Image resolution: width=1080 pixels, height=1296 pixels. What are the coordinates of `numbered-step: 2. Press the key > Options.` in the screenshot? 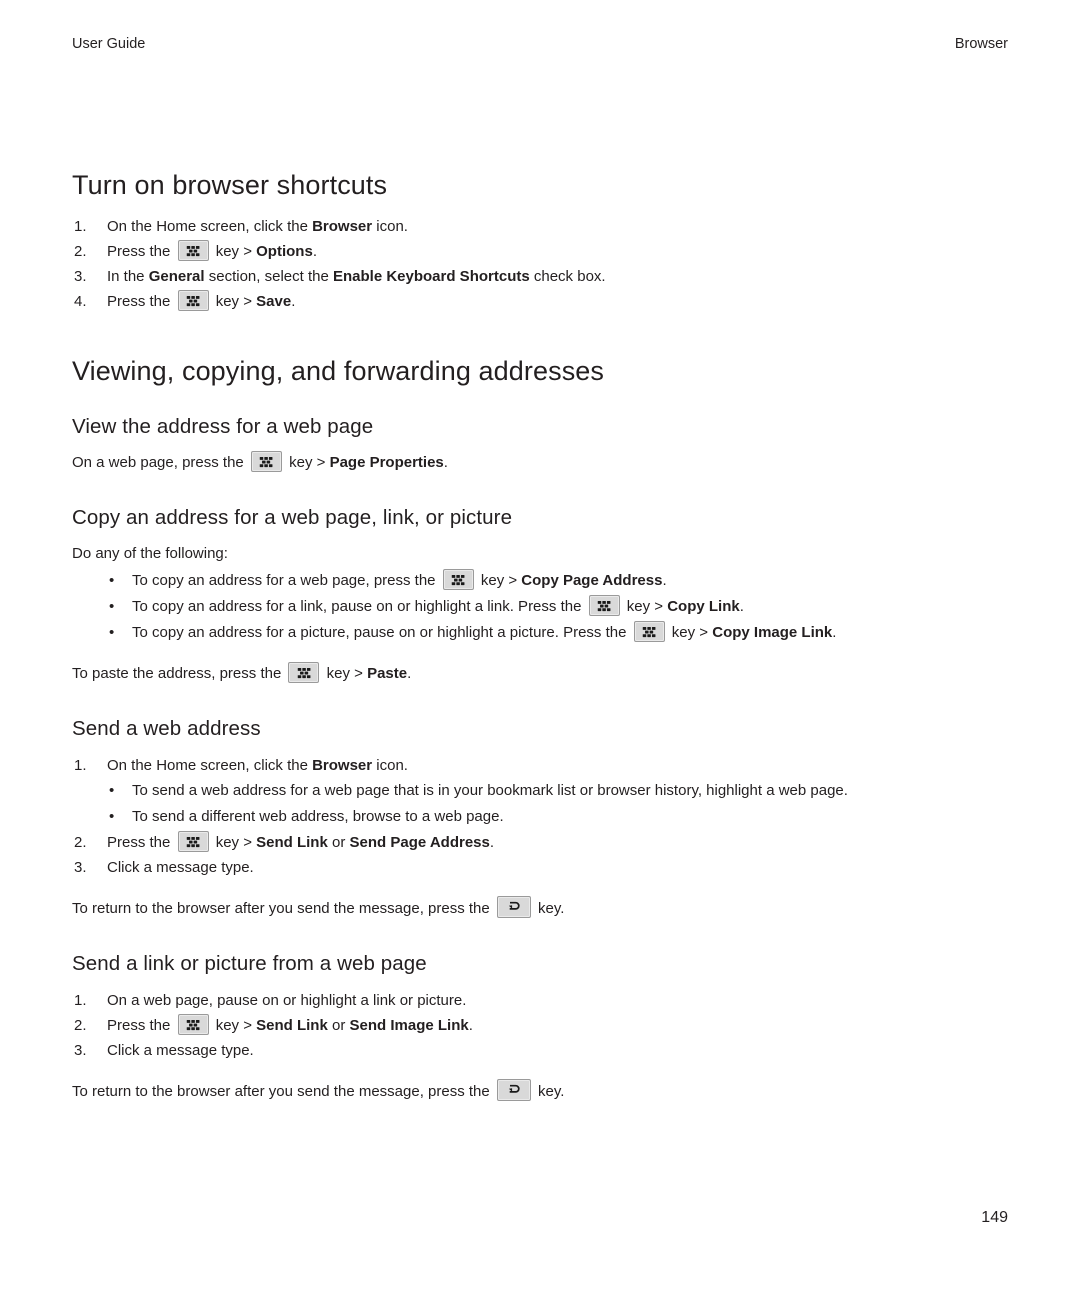 It's located at (540, 251).